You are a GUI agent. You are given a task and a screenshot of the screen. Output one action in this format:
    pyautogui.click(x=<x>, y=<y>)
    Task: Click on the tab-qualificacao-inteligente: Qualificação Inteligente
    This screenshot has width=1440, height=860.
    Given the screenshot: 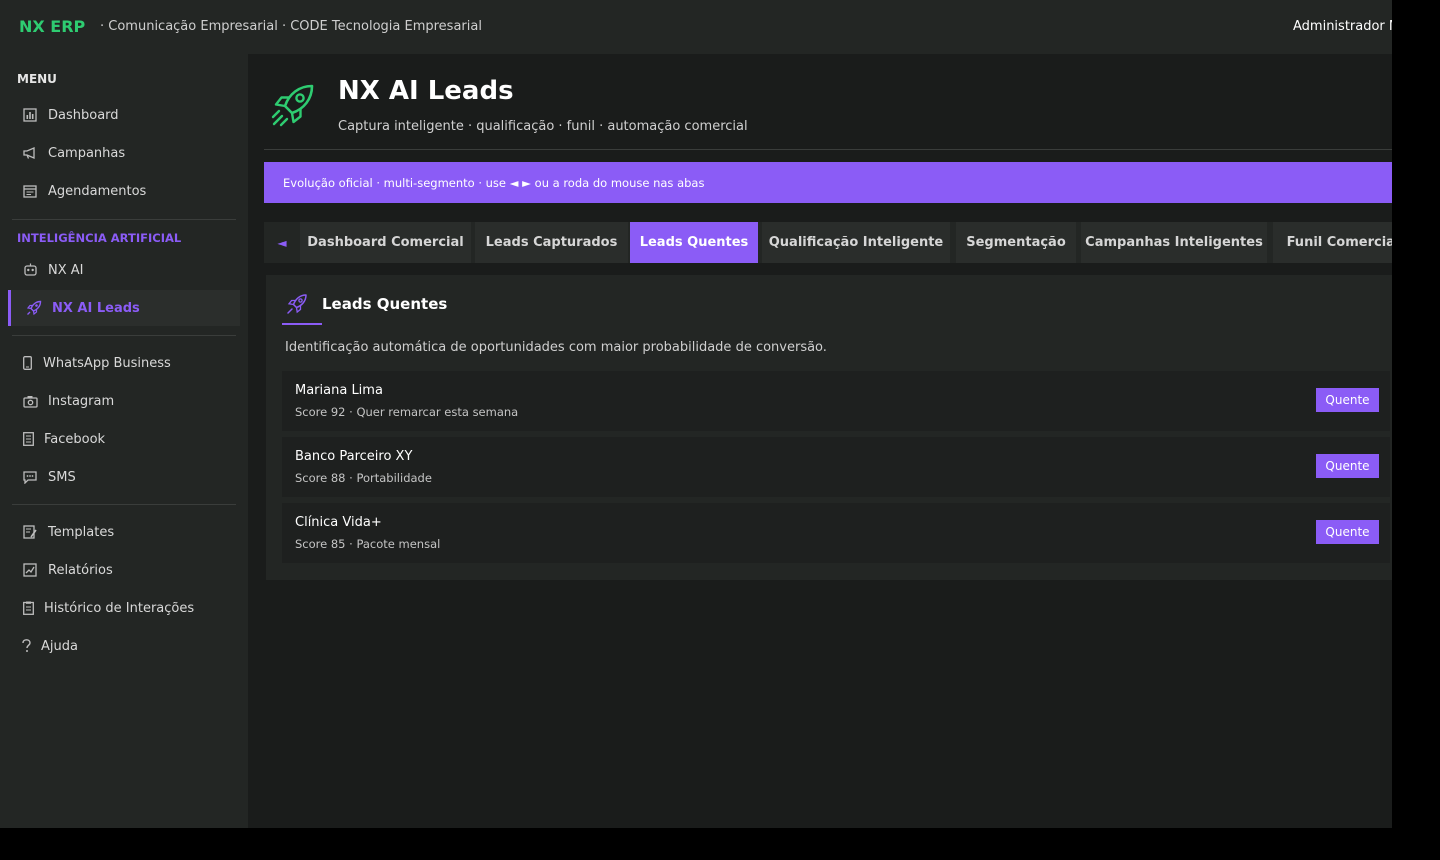 What is the action you would take?
    pyautogui.click(x=856, y=242)
    